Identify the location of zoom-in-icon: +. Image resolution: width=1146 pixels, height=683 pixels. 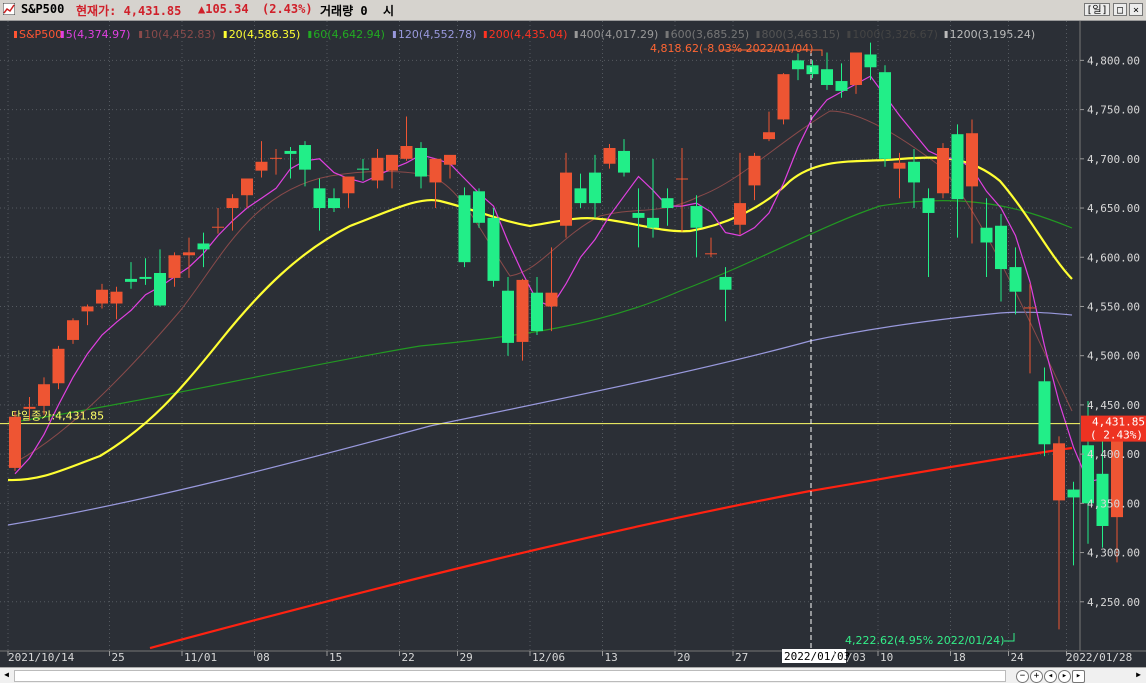
(1036, 676).